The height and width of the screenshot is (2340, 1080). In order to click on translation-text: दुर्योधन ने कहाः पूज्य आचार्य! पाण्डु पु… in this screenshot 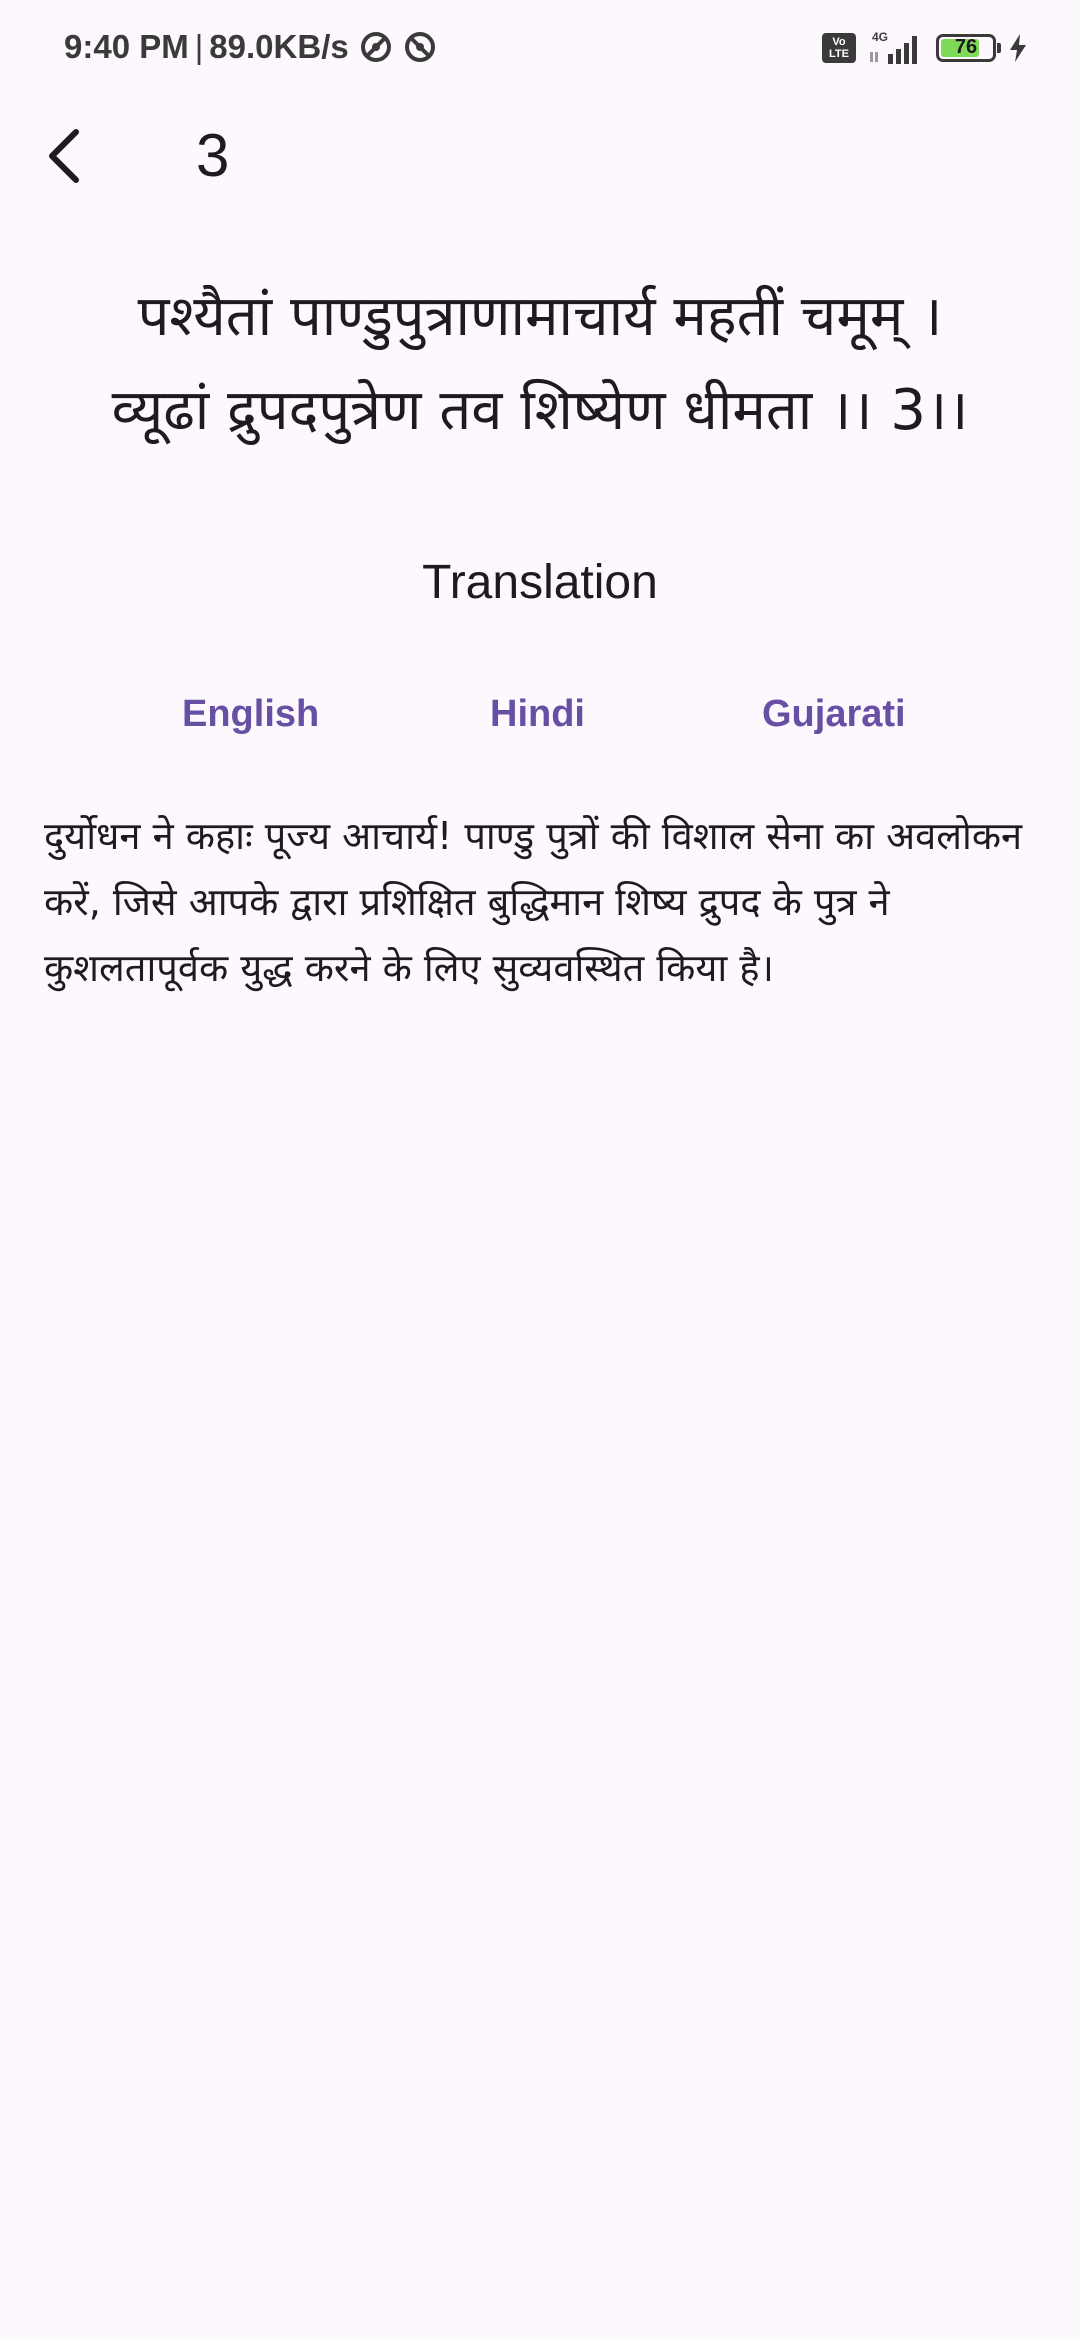, I will do `click(533, 902)`.